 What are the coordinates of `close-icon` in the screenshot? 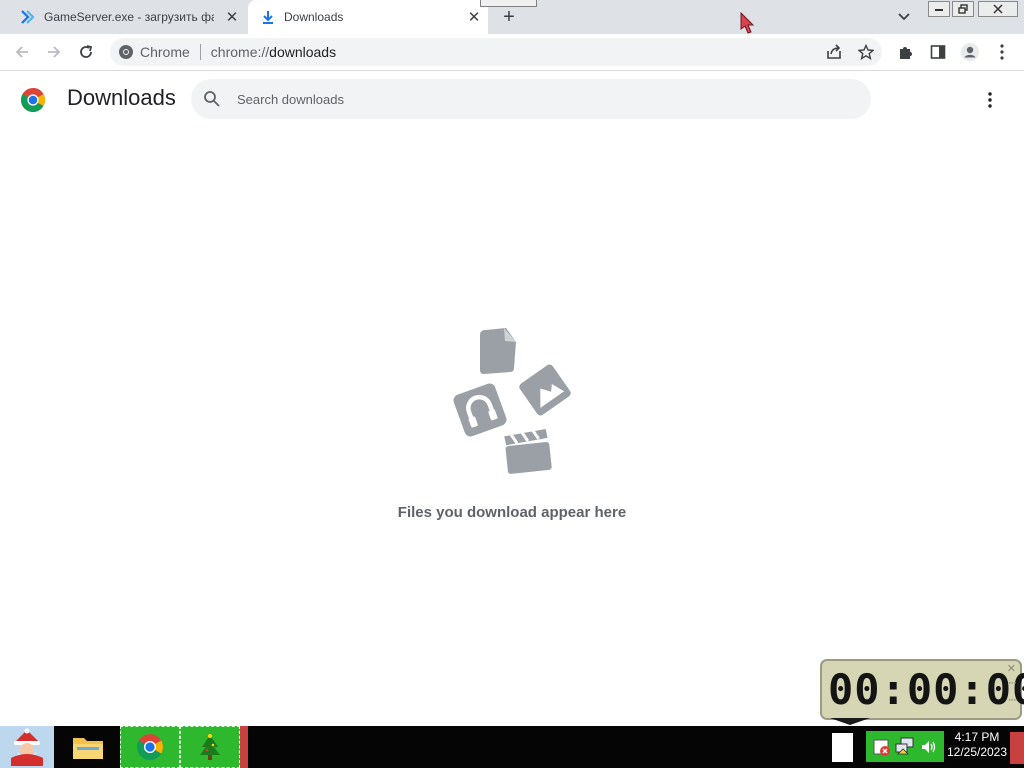 It's located at (998, 9).